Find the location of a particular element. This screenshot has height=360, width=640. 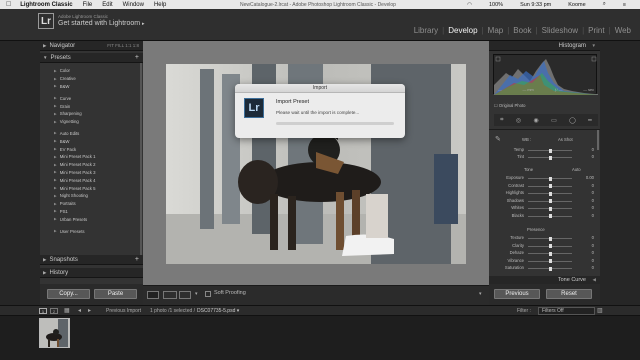

preset-group-item: ▶ Sharpening is located at coordinates (91, 114).